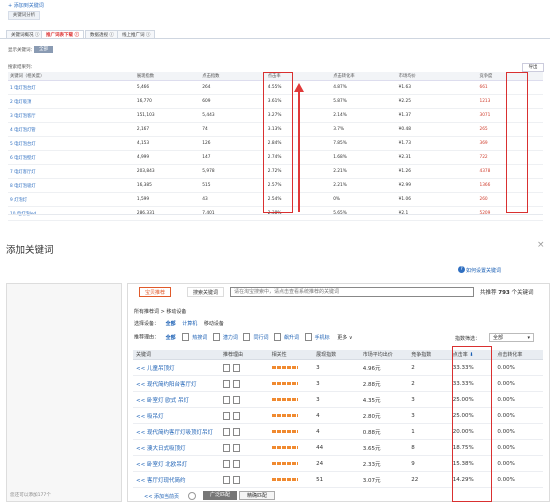  Describe the element at coordinates (225, 337) in the screenshot. I see `reason-potential: 潜力词` at that location.